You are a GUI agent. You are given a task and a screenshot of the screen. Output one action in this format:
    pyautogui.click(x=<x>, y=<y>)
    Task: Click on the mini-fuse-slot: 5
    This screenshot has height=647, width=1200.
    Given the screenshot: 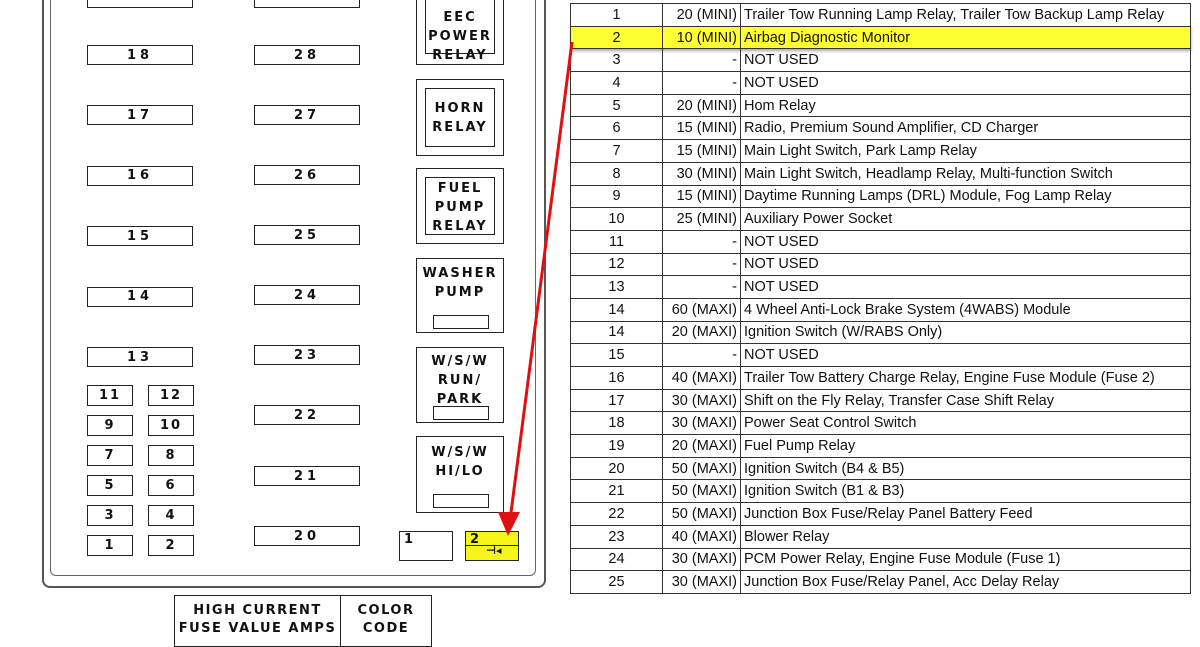 What is the action you would take?
    pyautogui.click(x=110, y=485)
    